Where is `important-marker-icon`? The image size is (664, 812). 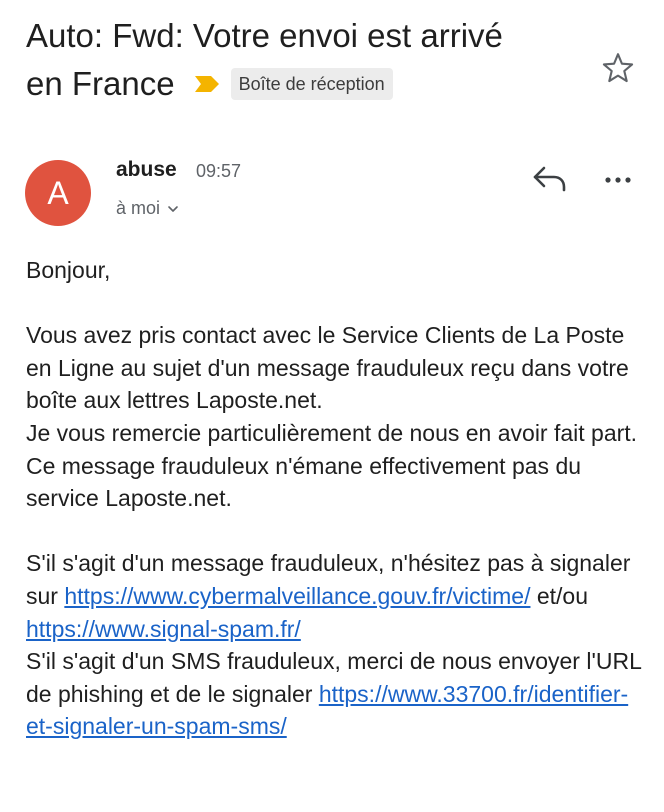
important-marker-icon is located at coordinates (207, 84).